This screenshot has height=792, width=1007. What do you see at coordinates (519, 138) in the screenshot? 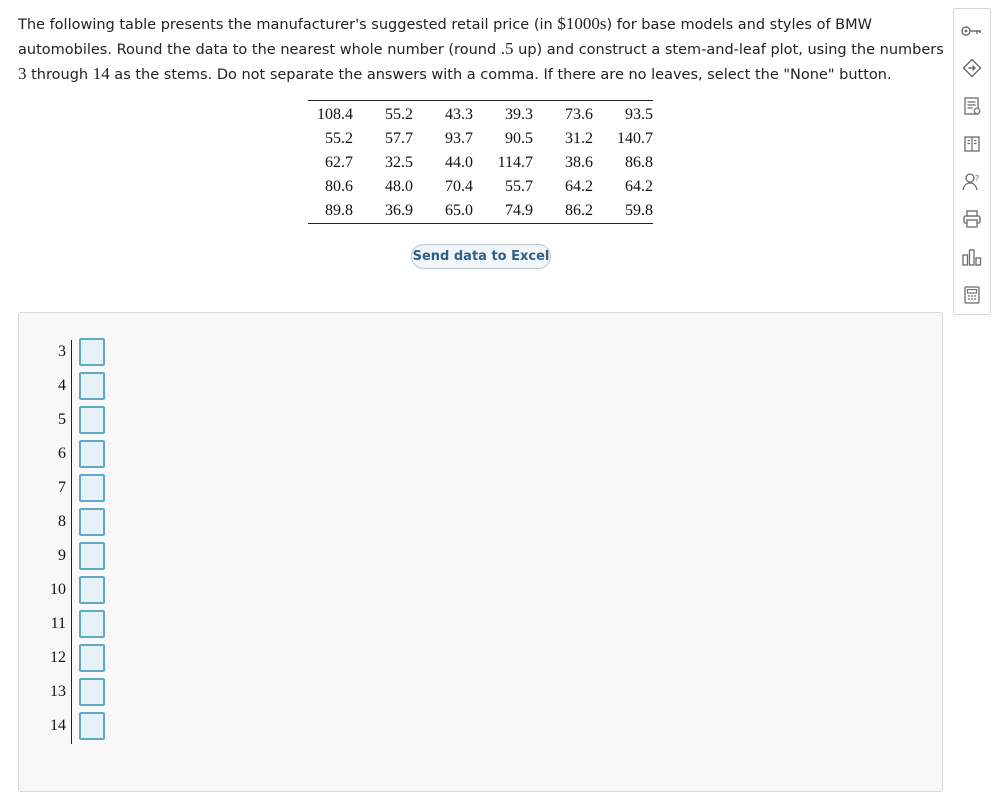
I see `data-cell: 90.5` at bounding box center [519, 138].